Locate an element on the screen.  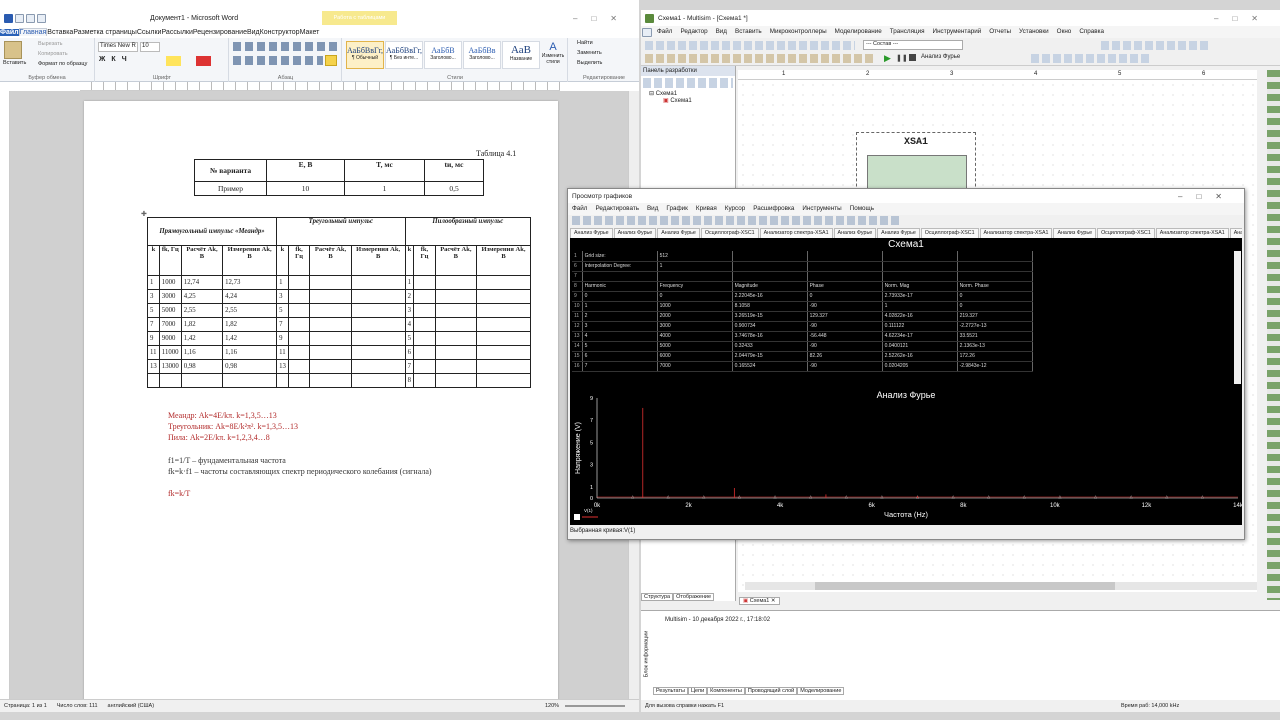
replace-button: Заменить is located at coordinates (589, 53).